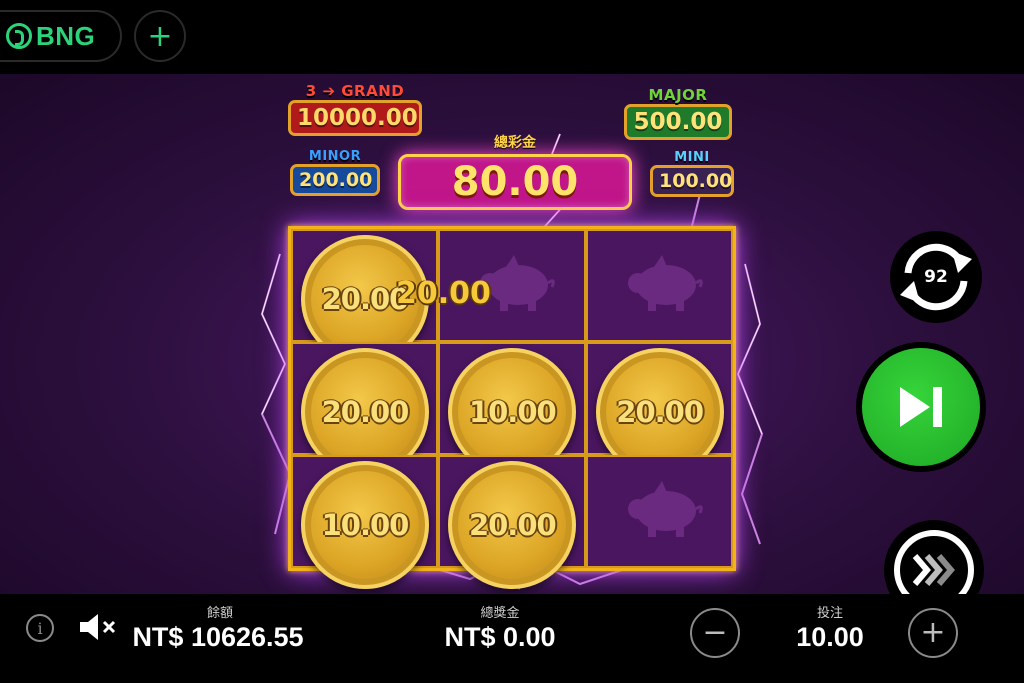 This screenshot has height=683, width=1024. I want to click on minus-icon: −, so click(715, 632).